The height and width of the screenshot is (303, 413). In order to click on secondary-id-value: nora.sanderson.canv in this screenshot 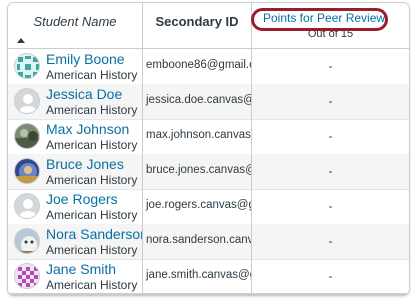, I will do `click(199, 240)`.